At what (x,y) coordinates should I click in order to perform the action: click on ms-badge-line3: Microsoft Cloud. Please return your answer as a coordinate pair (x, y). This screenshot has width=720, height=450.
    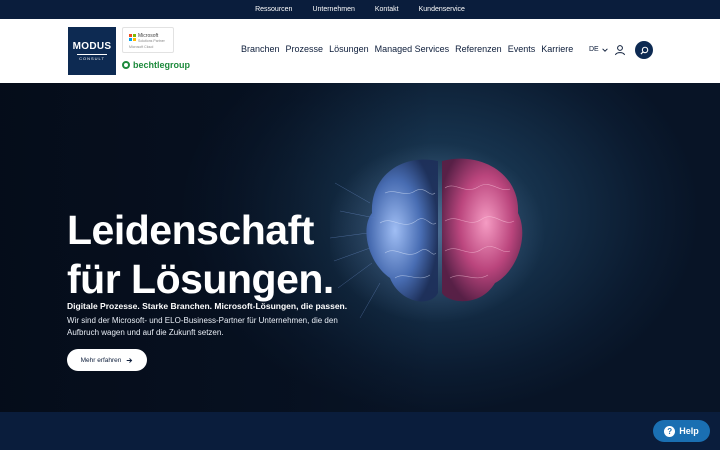
    Looking at the image, I should click on (141, 47).